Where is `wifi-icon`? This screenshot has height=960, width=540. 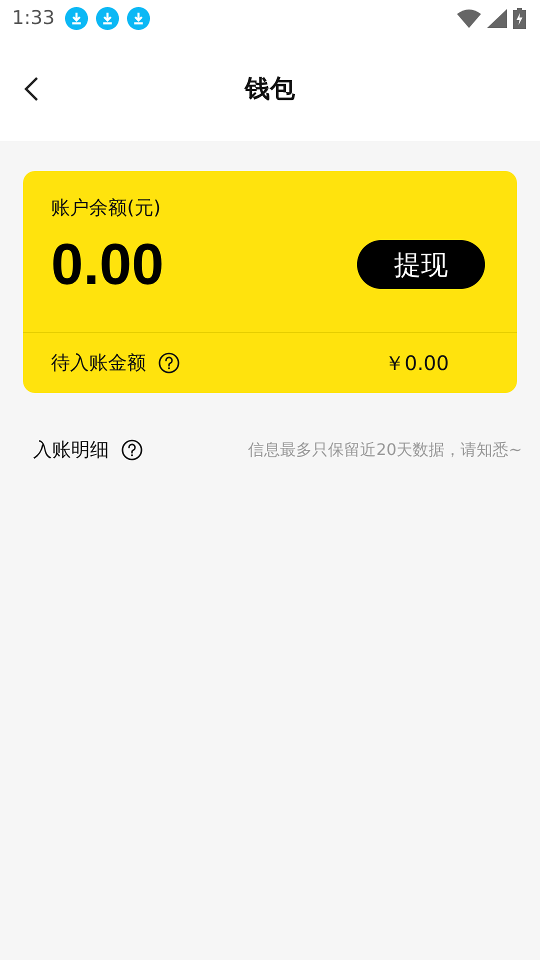
wifi-icon is located at coordinates (469, 18).